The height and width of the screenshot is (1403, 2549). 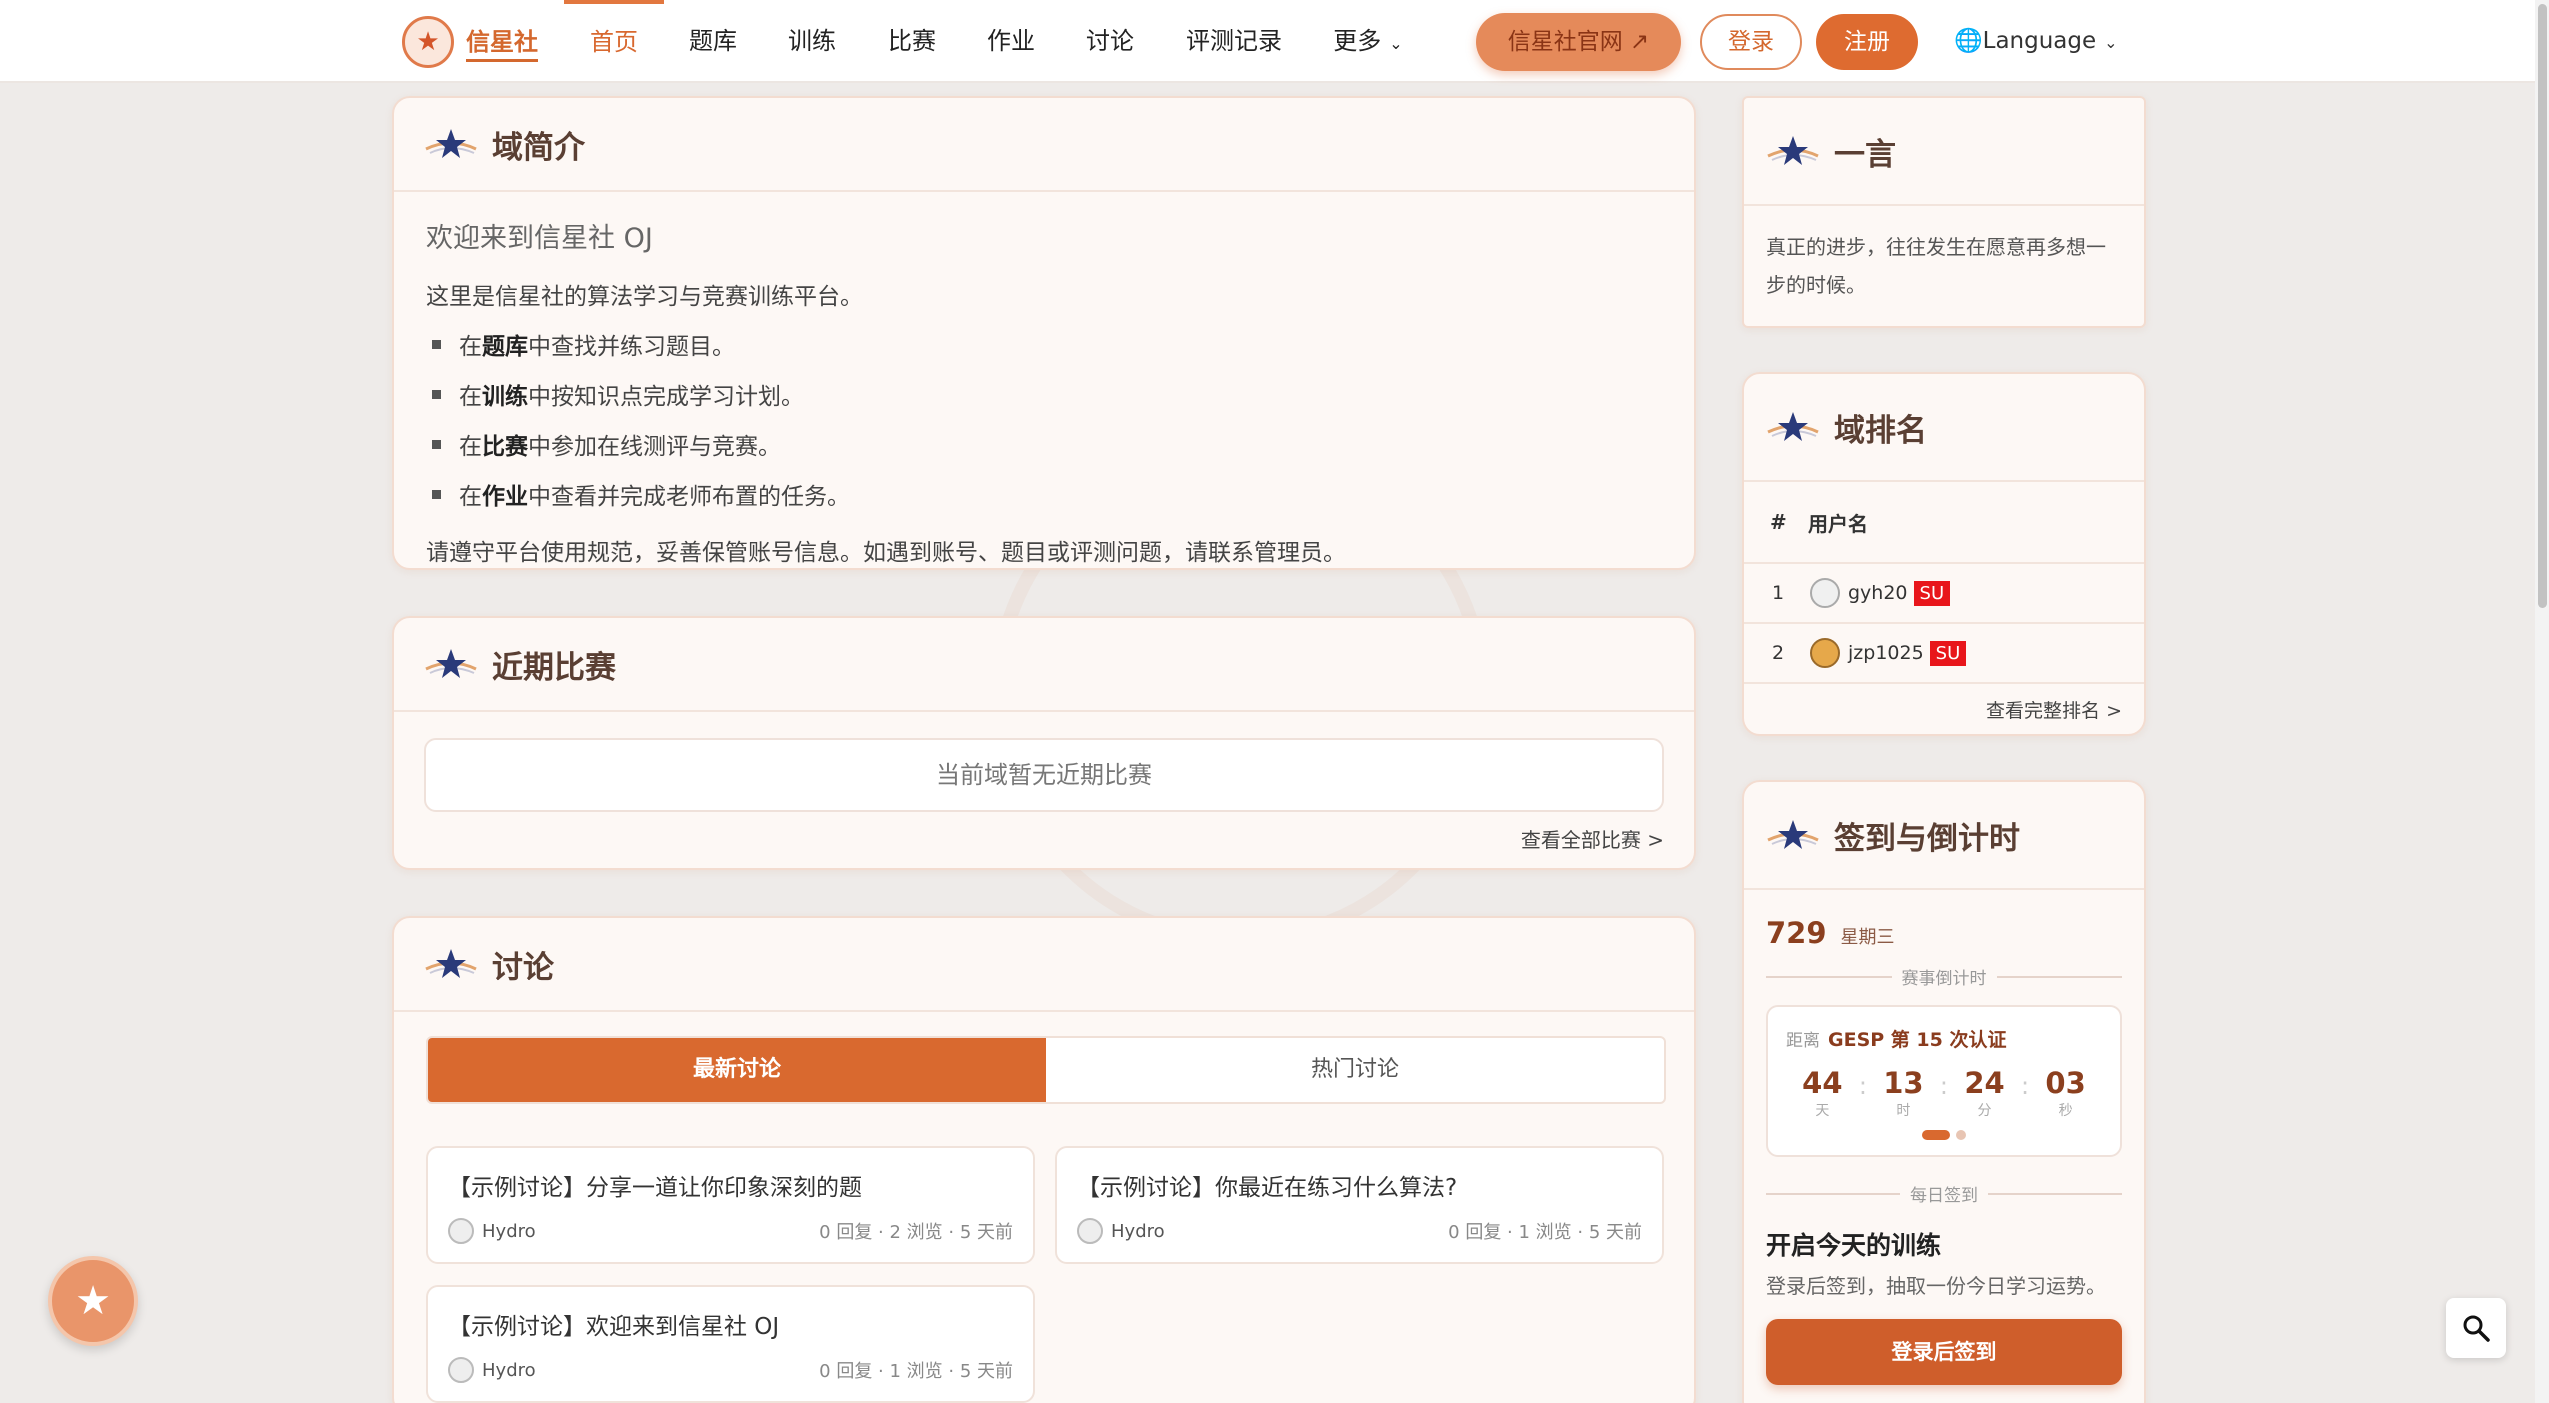 I want to click on countdown-value: 44, so click(x=1822, y=1083).